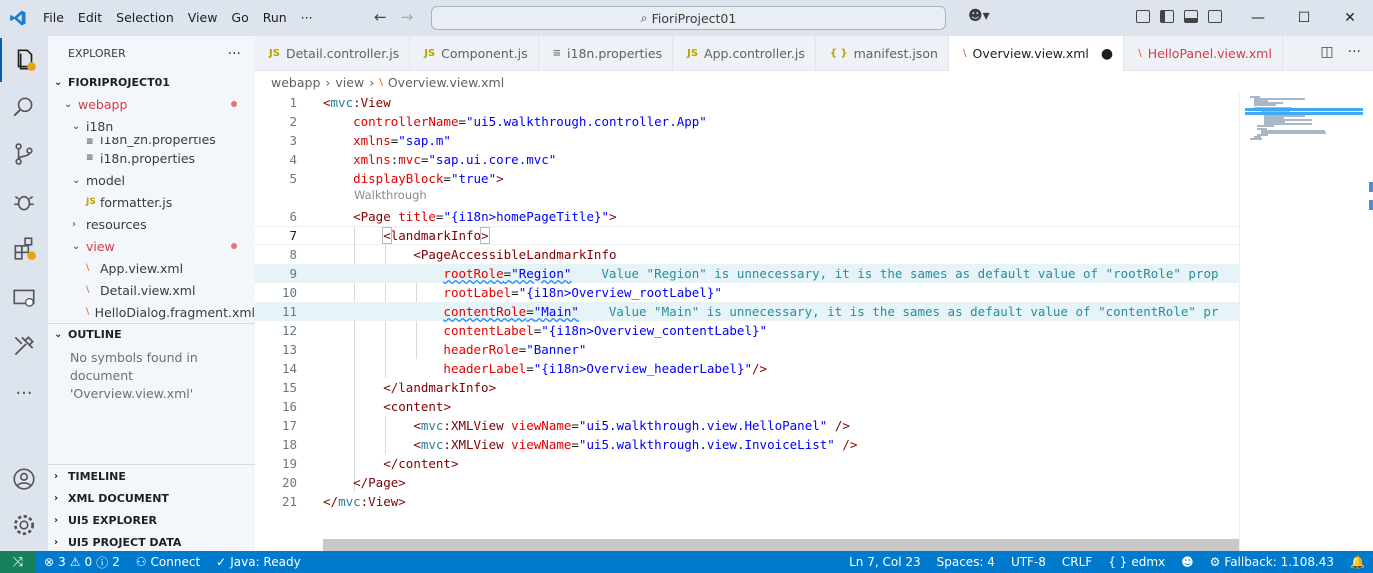 The image size is (1373, 573). I want to click on menu-go: Go, so click(239, 18).